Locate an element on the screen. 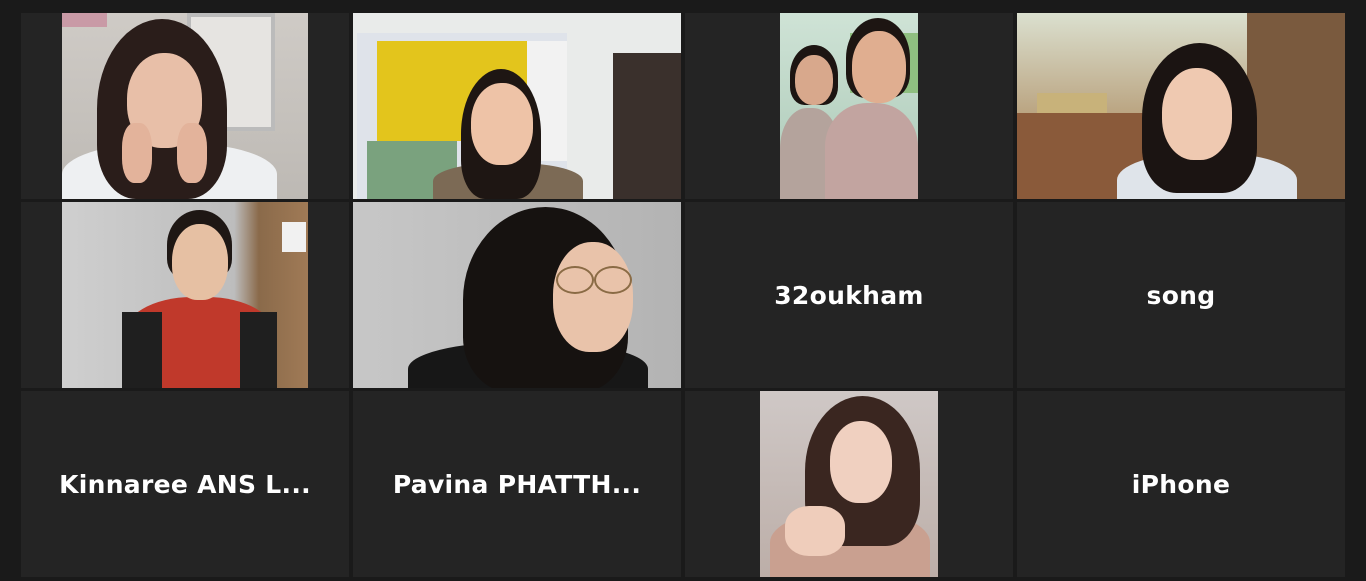  participant-tile: iPhone is located at coordinates (1181, 484).